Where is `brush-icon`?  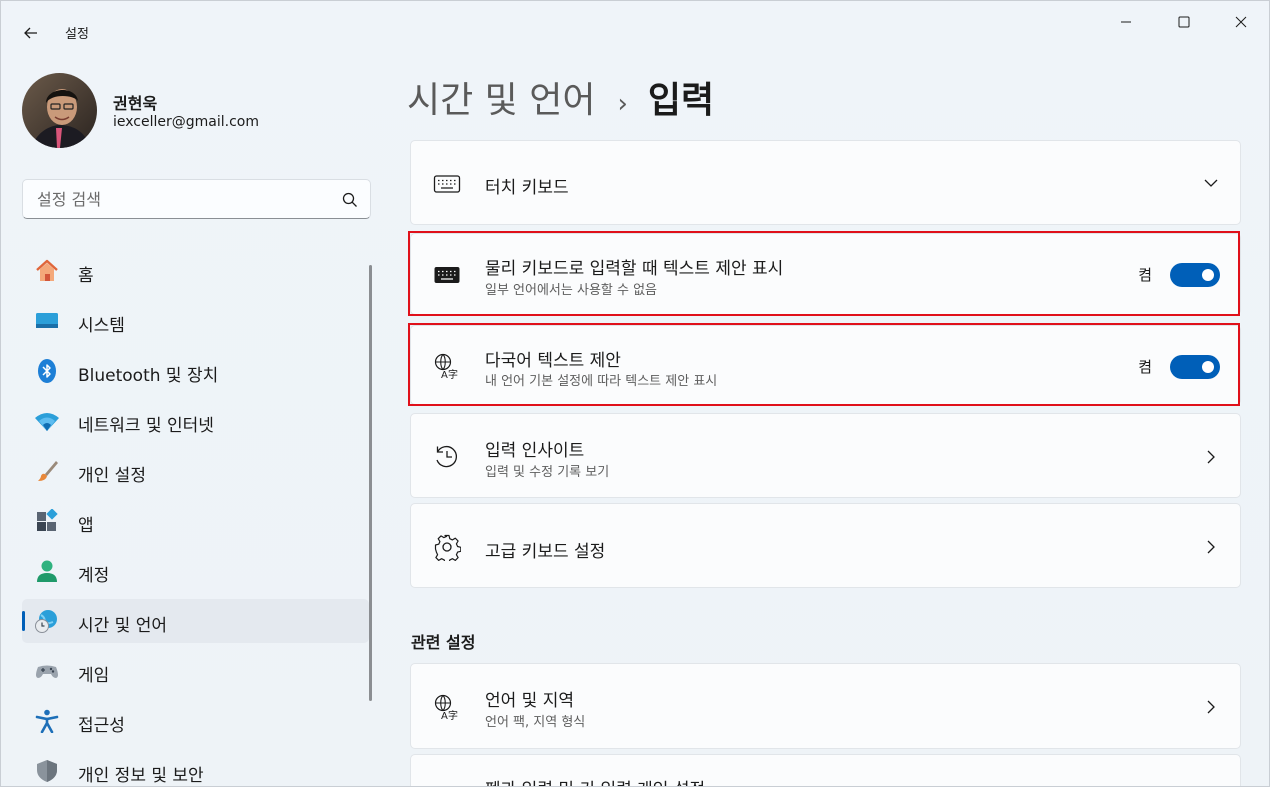
brush-icon is located at coordinates (48, 471).